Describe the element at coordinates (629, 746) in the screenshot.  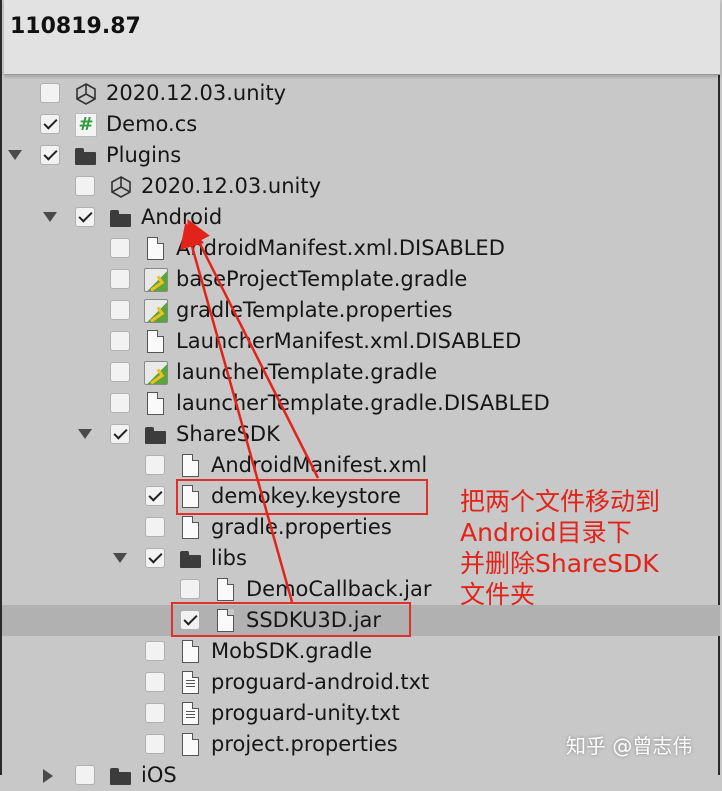
I see `watermark: 知乎 @曾志伟` at that location.